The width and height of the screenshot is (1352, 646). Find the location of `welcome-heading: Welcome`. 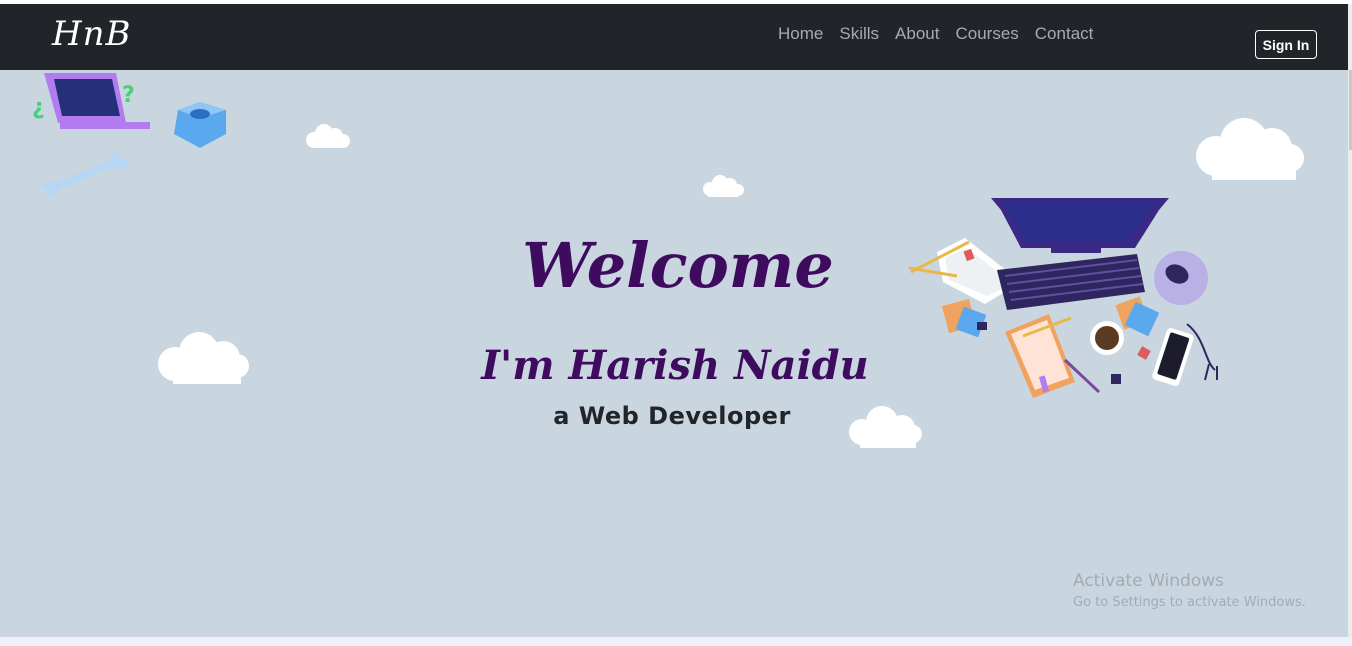

welcome-heading: Welcome is located at coordinates (678, 265).